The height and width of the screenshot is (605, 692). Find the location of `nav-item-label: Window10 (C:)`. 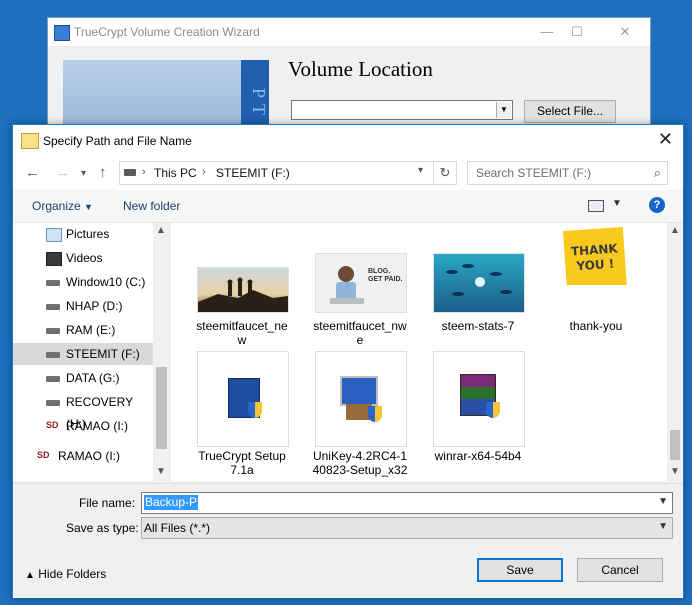

nav-item-label: Window10 (C:) is located at coordinates (106, 282).